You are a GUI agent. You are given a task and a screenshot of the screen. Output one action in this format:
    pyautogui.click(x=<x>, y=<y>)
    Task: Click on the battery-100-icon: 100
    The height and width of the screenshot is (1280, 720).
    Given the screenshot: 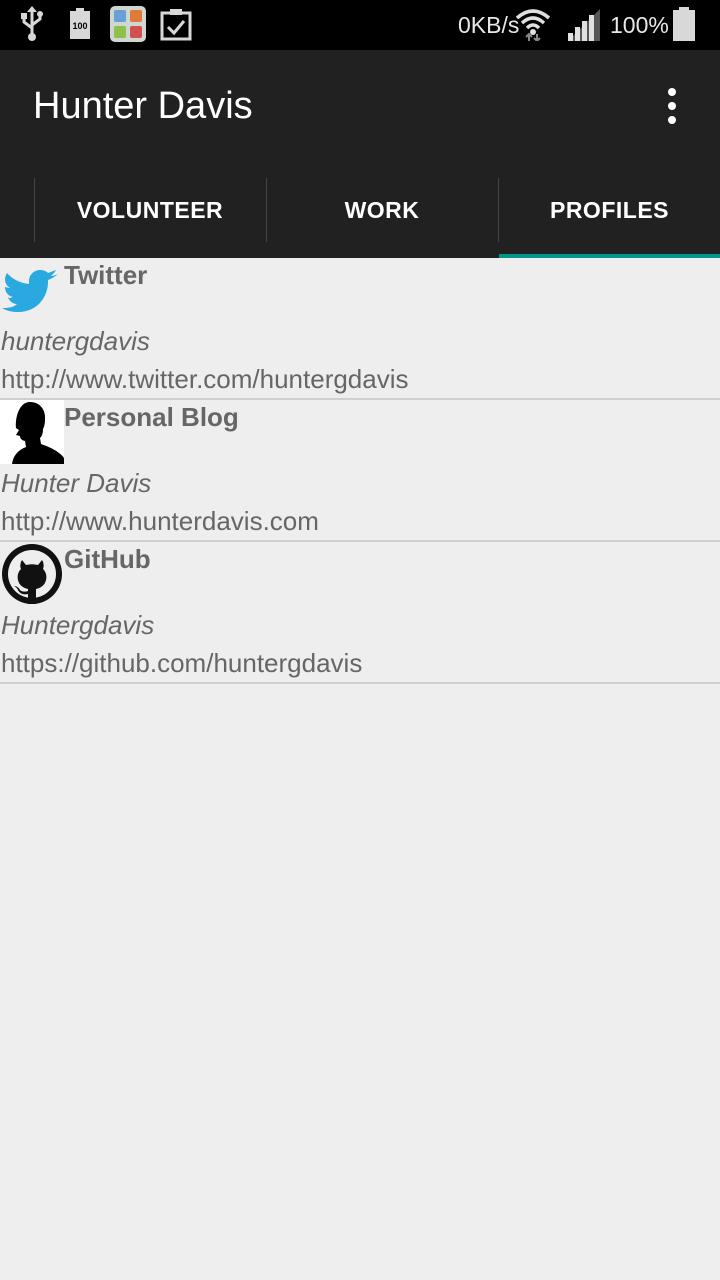 What is the action you would take?
    pyautogui.click(x=80, y=24)
    